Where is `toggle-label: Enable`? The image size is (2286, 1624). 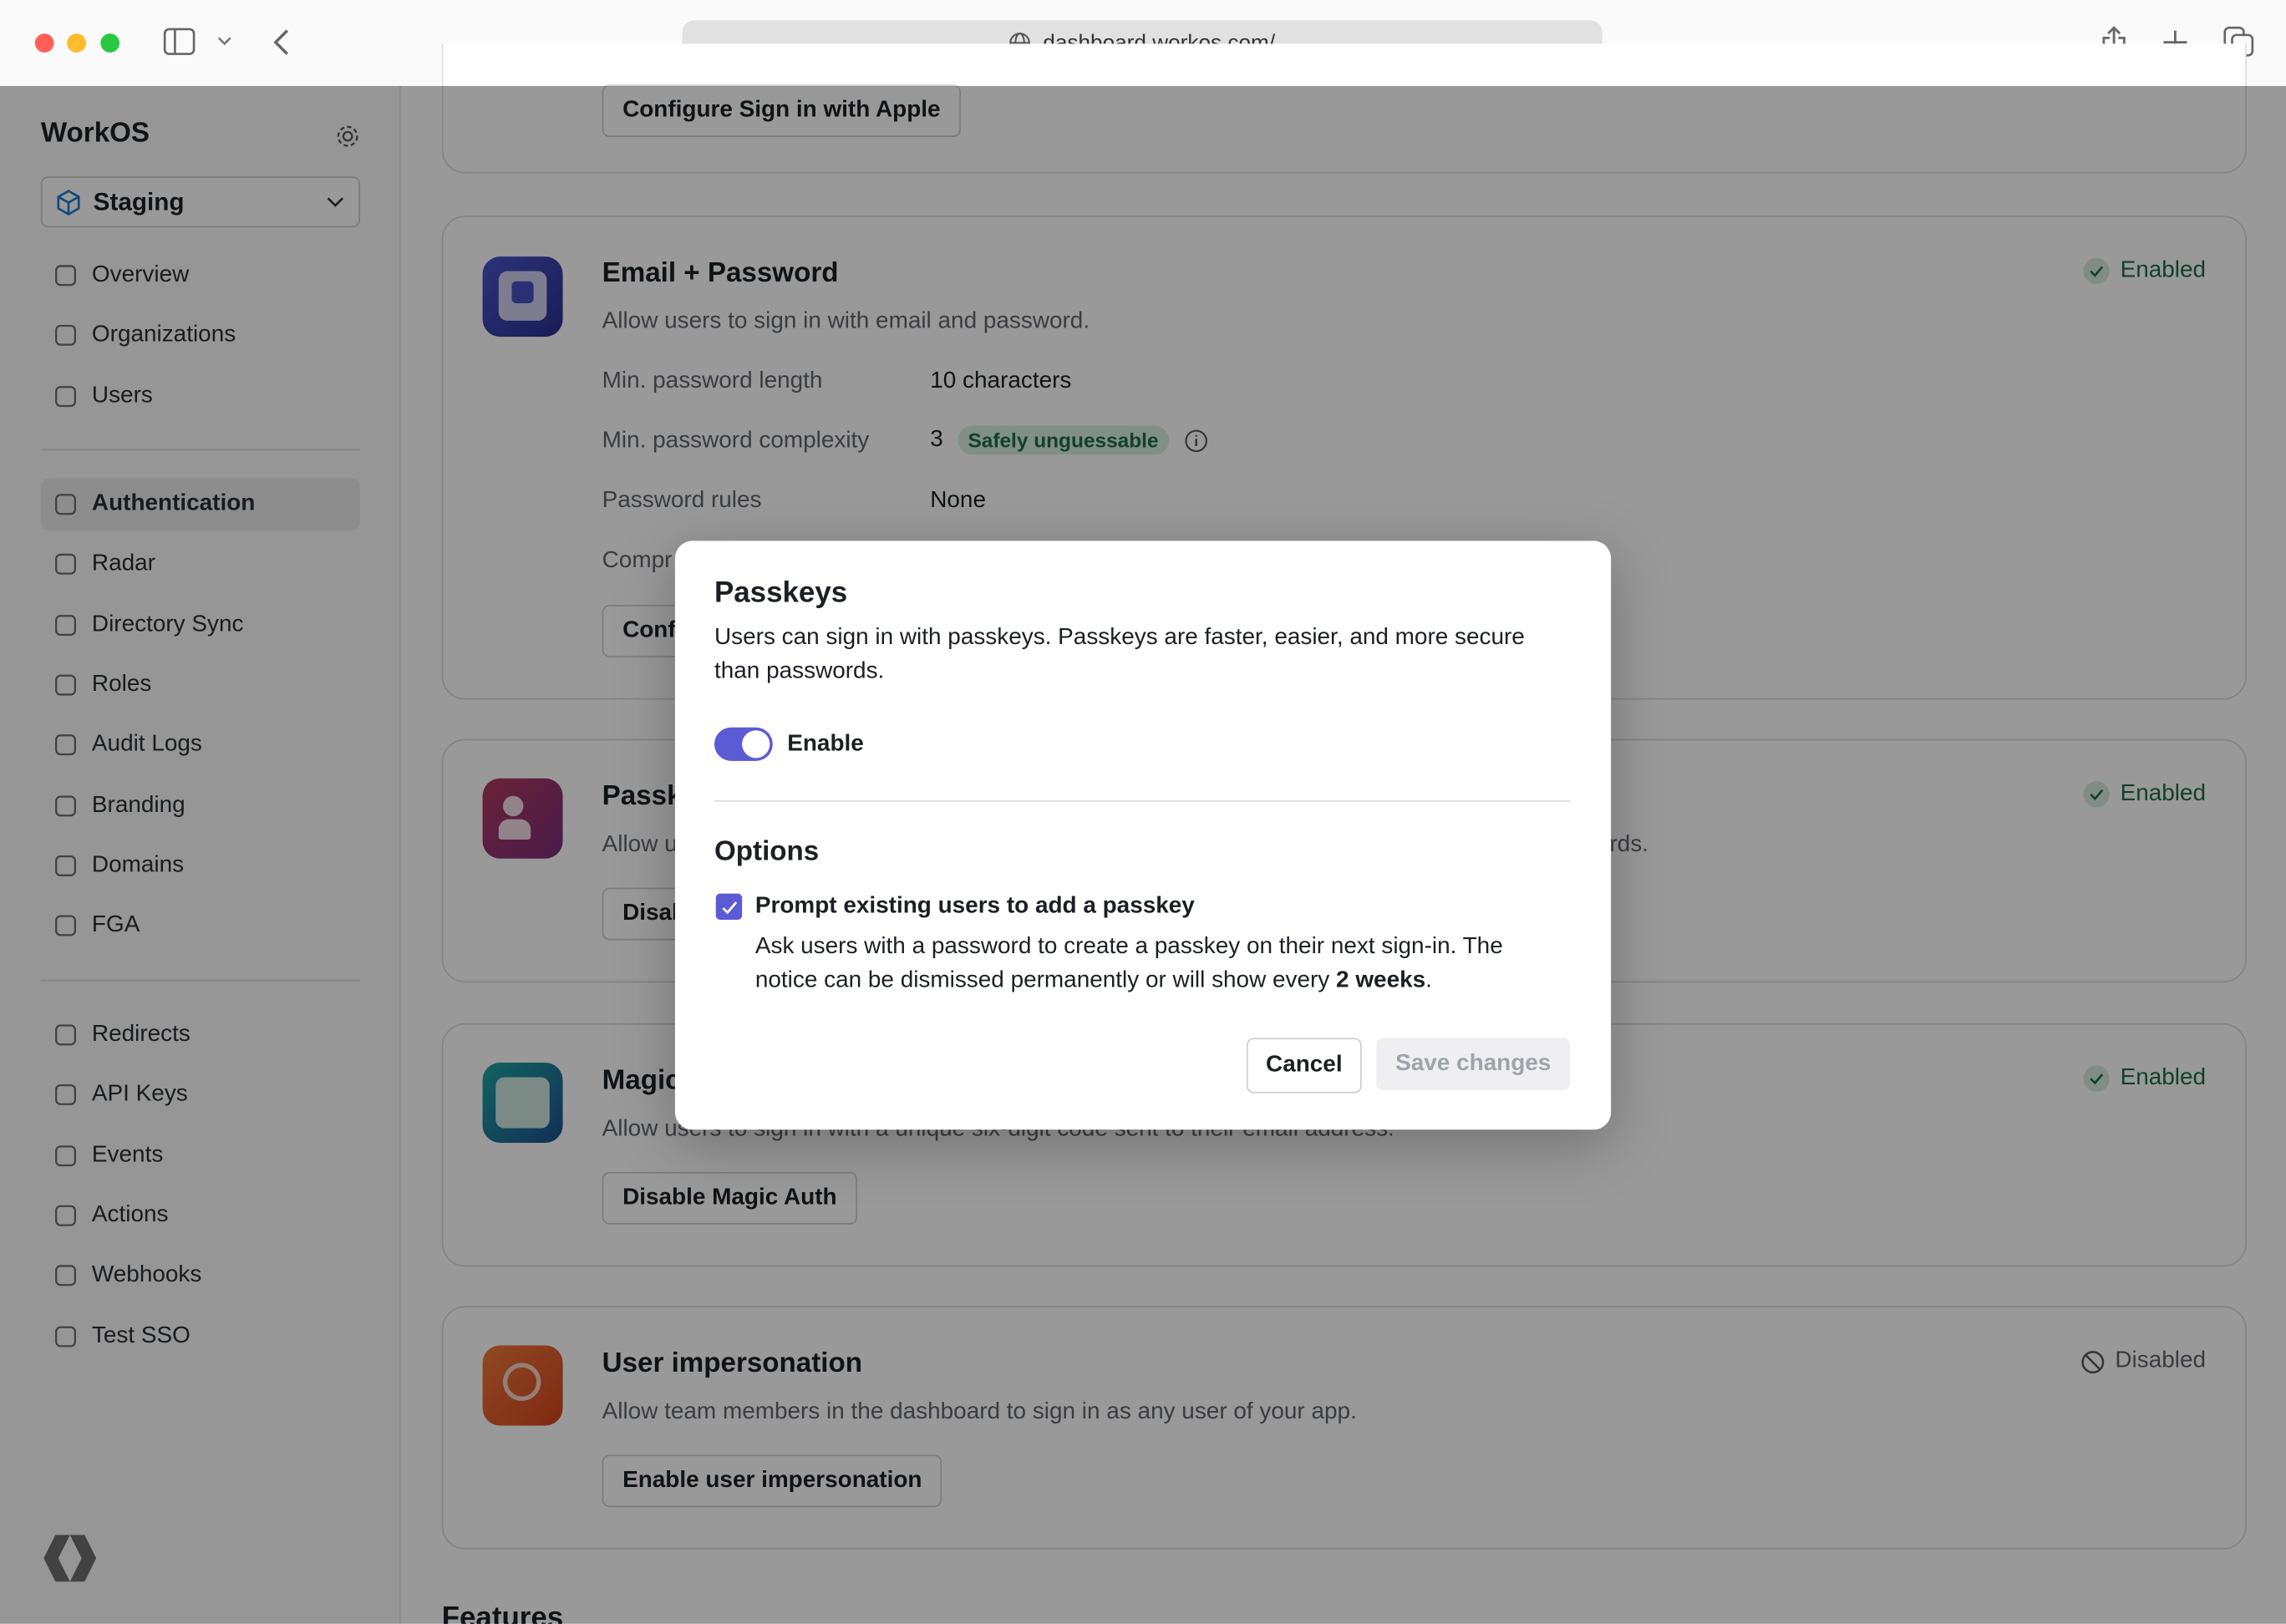
toggle-label: Enable is located at coordinates (826, 744).